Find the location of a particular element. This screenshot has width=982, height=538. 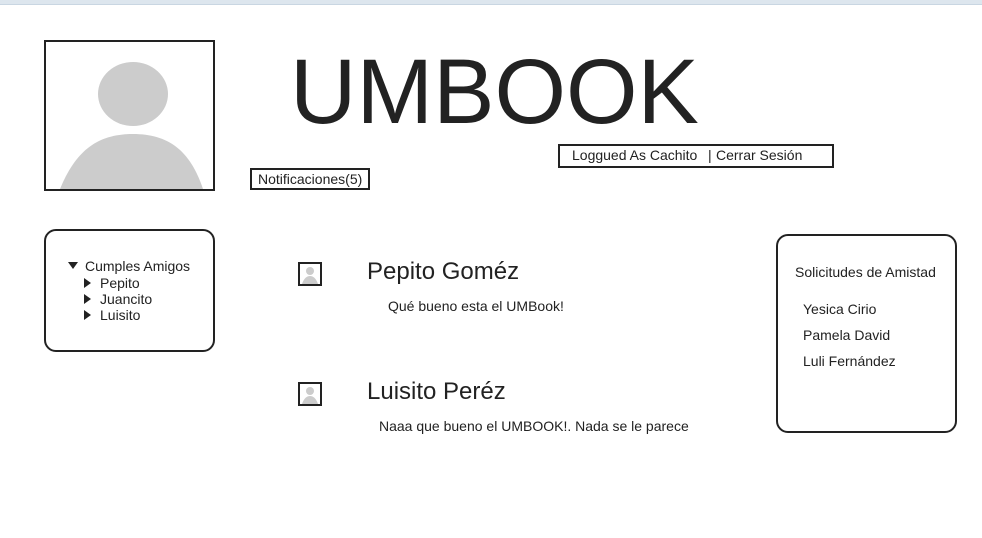

friend-request-item: Pamela David is located at coordinates (849, 339).